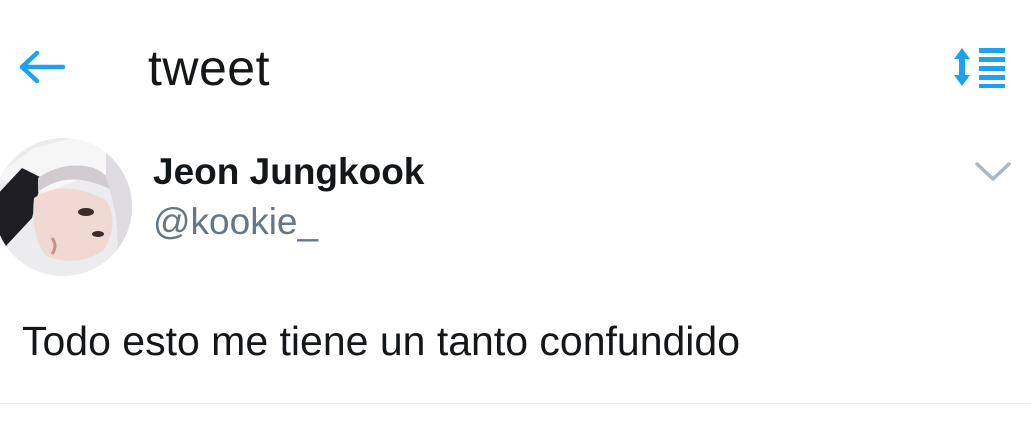 The height and width of the screenshot is (434, 1031). I want to click on divider, so click(515, 403).